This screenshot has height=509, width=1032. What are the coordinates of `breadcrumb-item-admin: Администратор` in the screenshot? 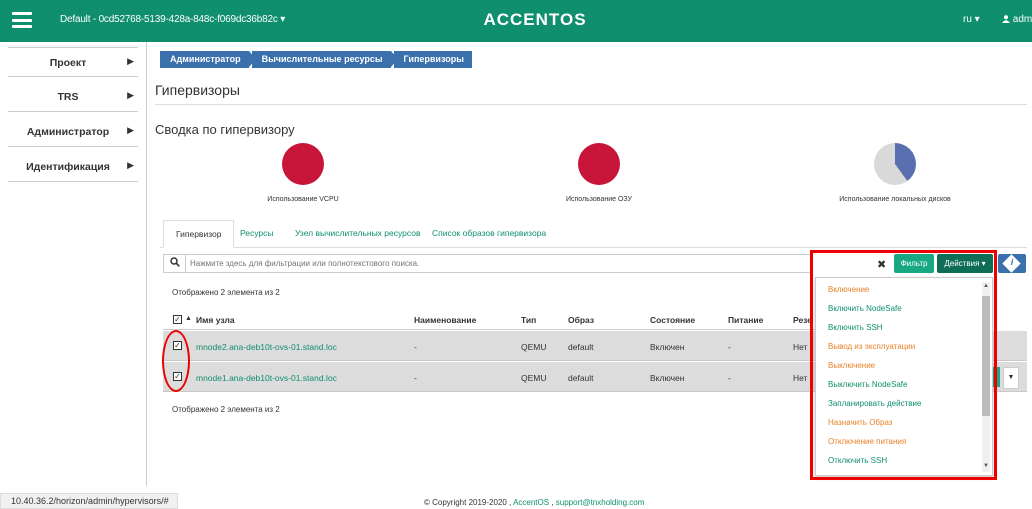 It's located at (208, 59).